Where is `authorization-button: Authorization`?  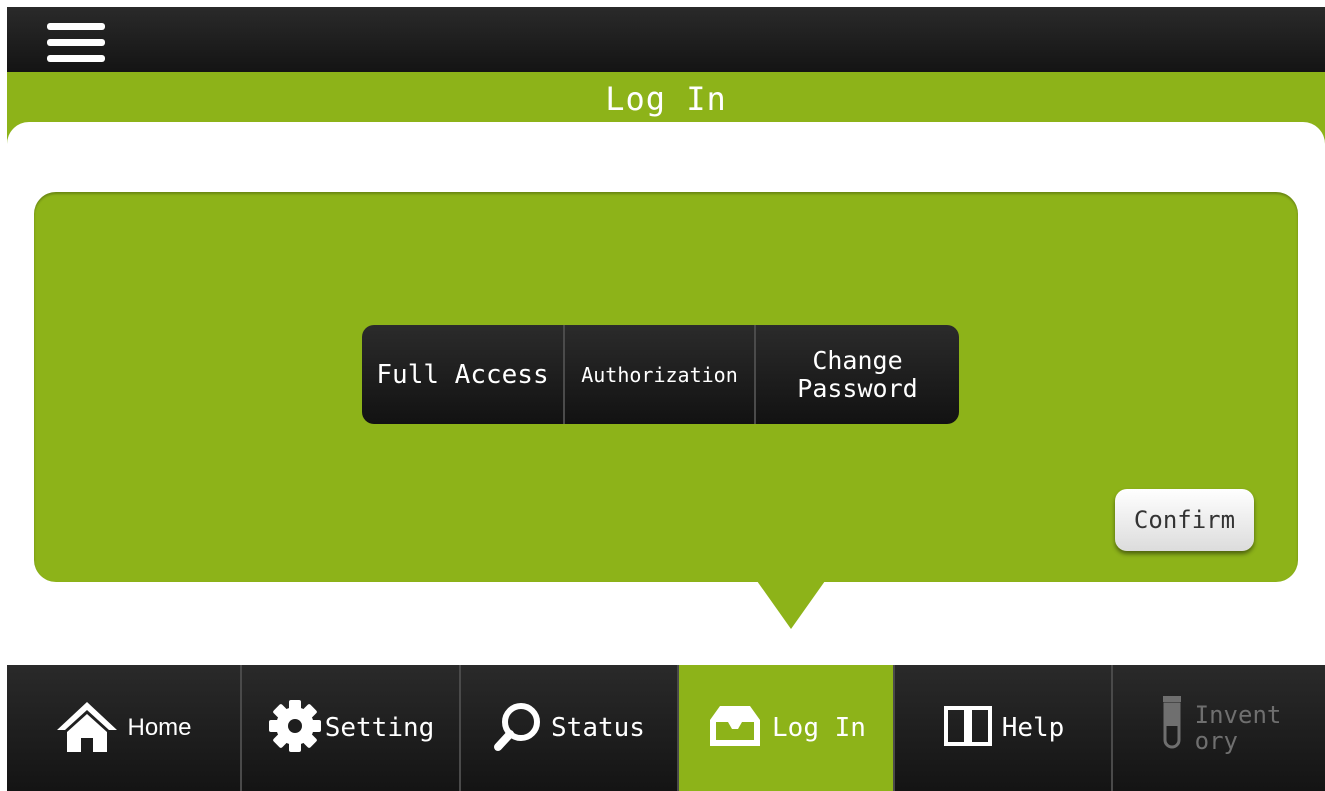 authorization-button: Authorization is located at coordinates (658, 374).